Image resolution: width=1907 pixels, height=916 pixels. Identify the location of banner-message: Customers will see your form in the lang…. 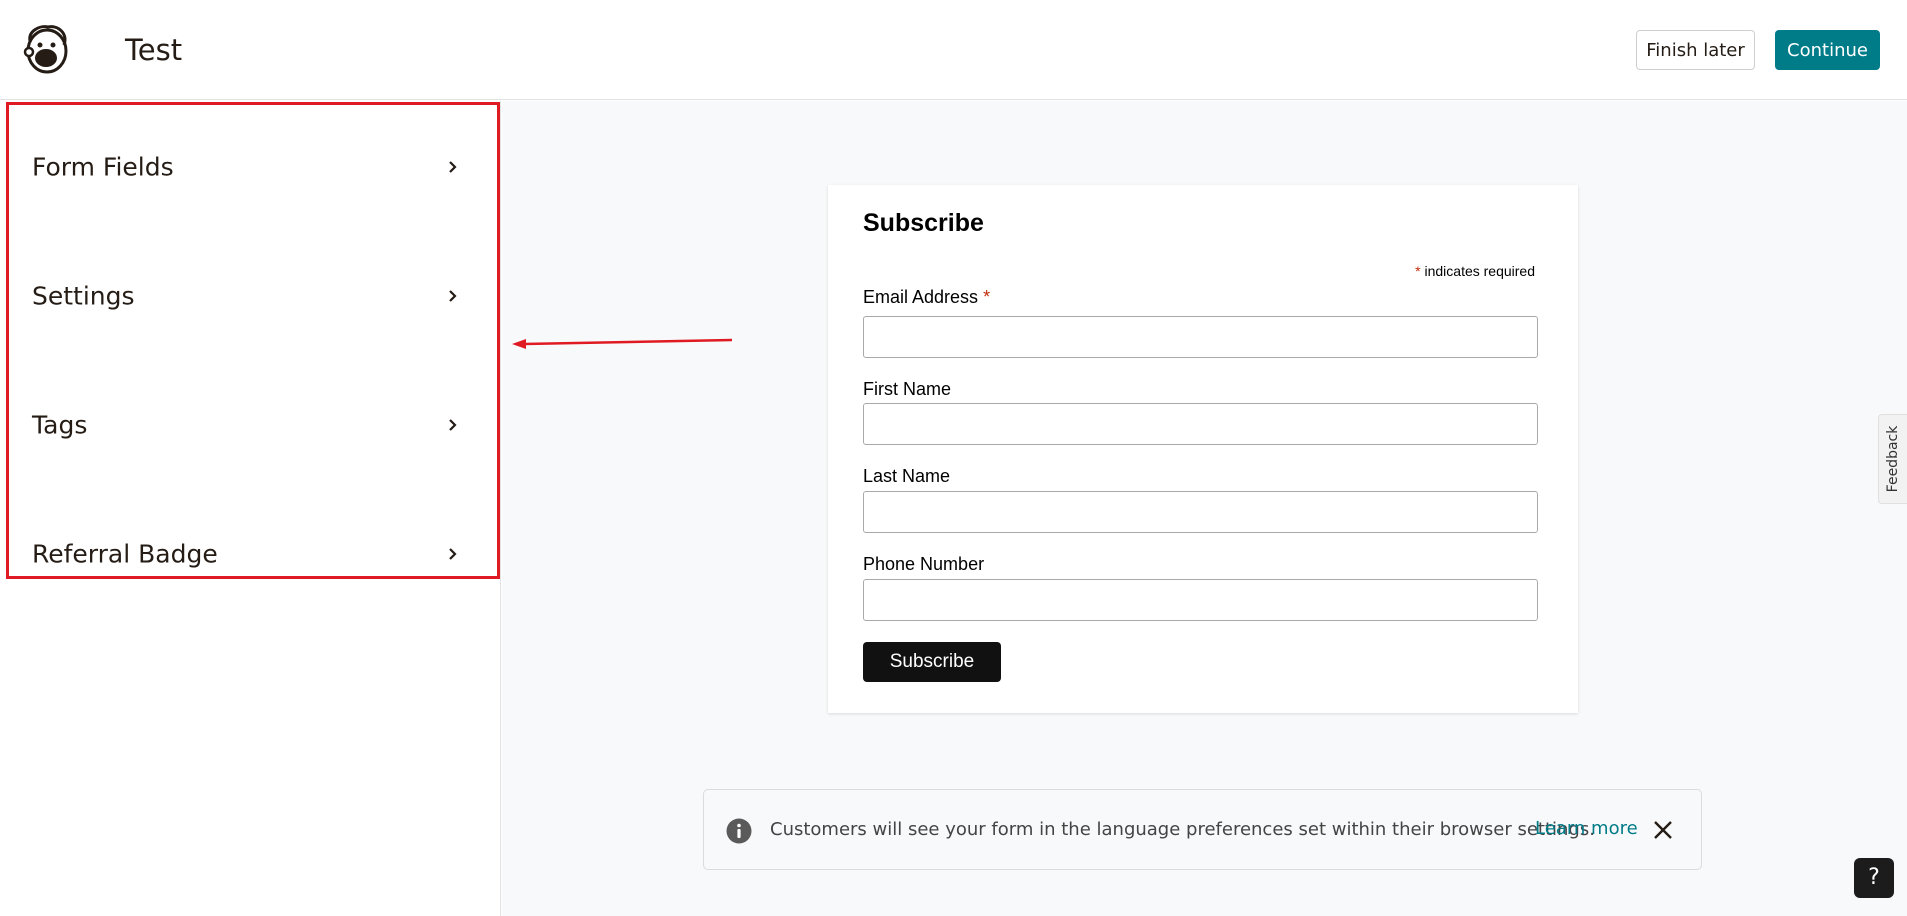
(1182, 829).